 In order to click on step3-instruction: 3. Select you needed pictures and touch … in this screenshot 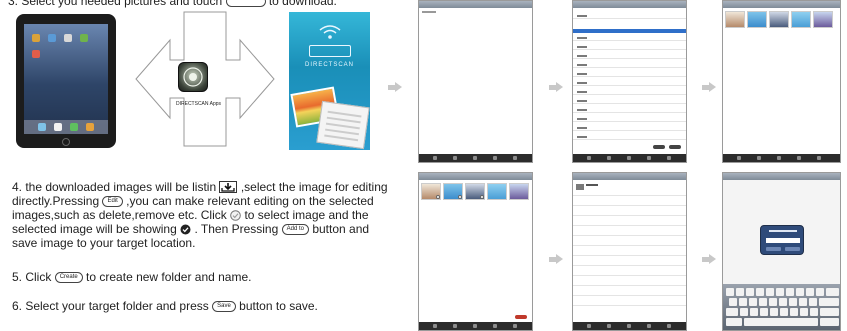, I will do `click(208, 4)`.